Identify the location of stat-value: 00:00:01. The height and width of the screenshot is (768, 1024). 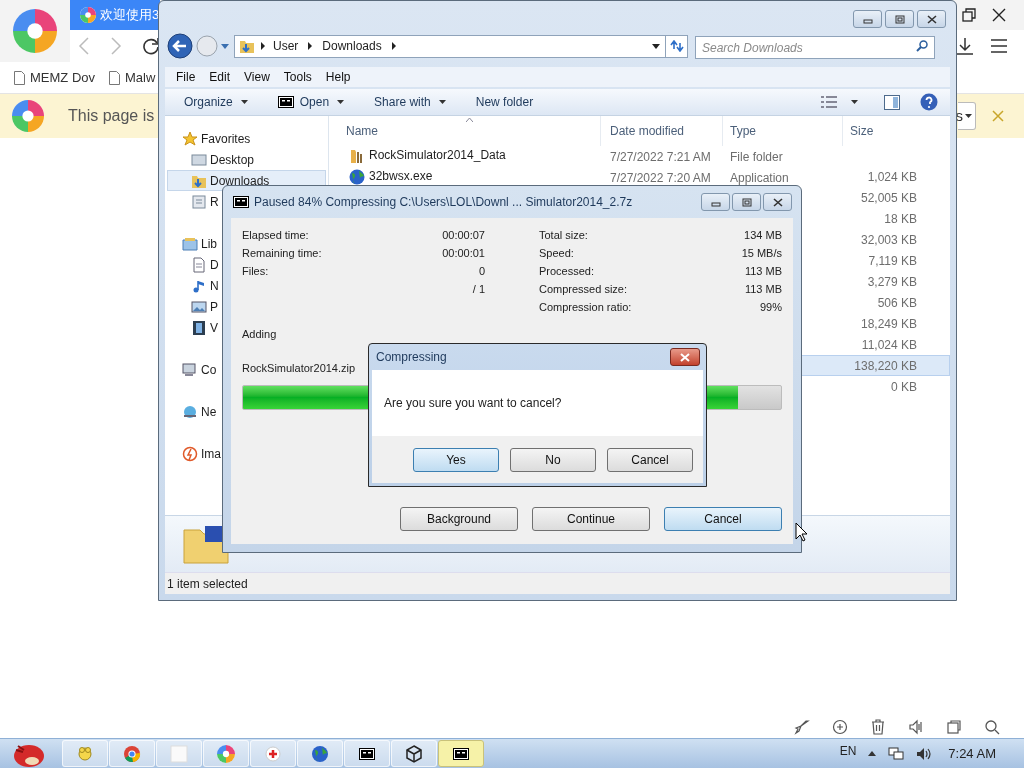
(463, 253).